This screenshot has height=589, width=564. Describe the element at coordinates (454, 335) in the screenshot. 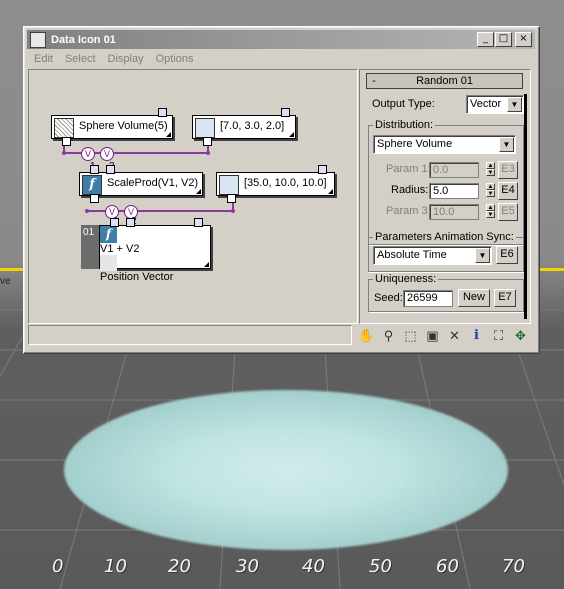

I see `delete-icon: ✕` at that location.